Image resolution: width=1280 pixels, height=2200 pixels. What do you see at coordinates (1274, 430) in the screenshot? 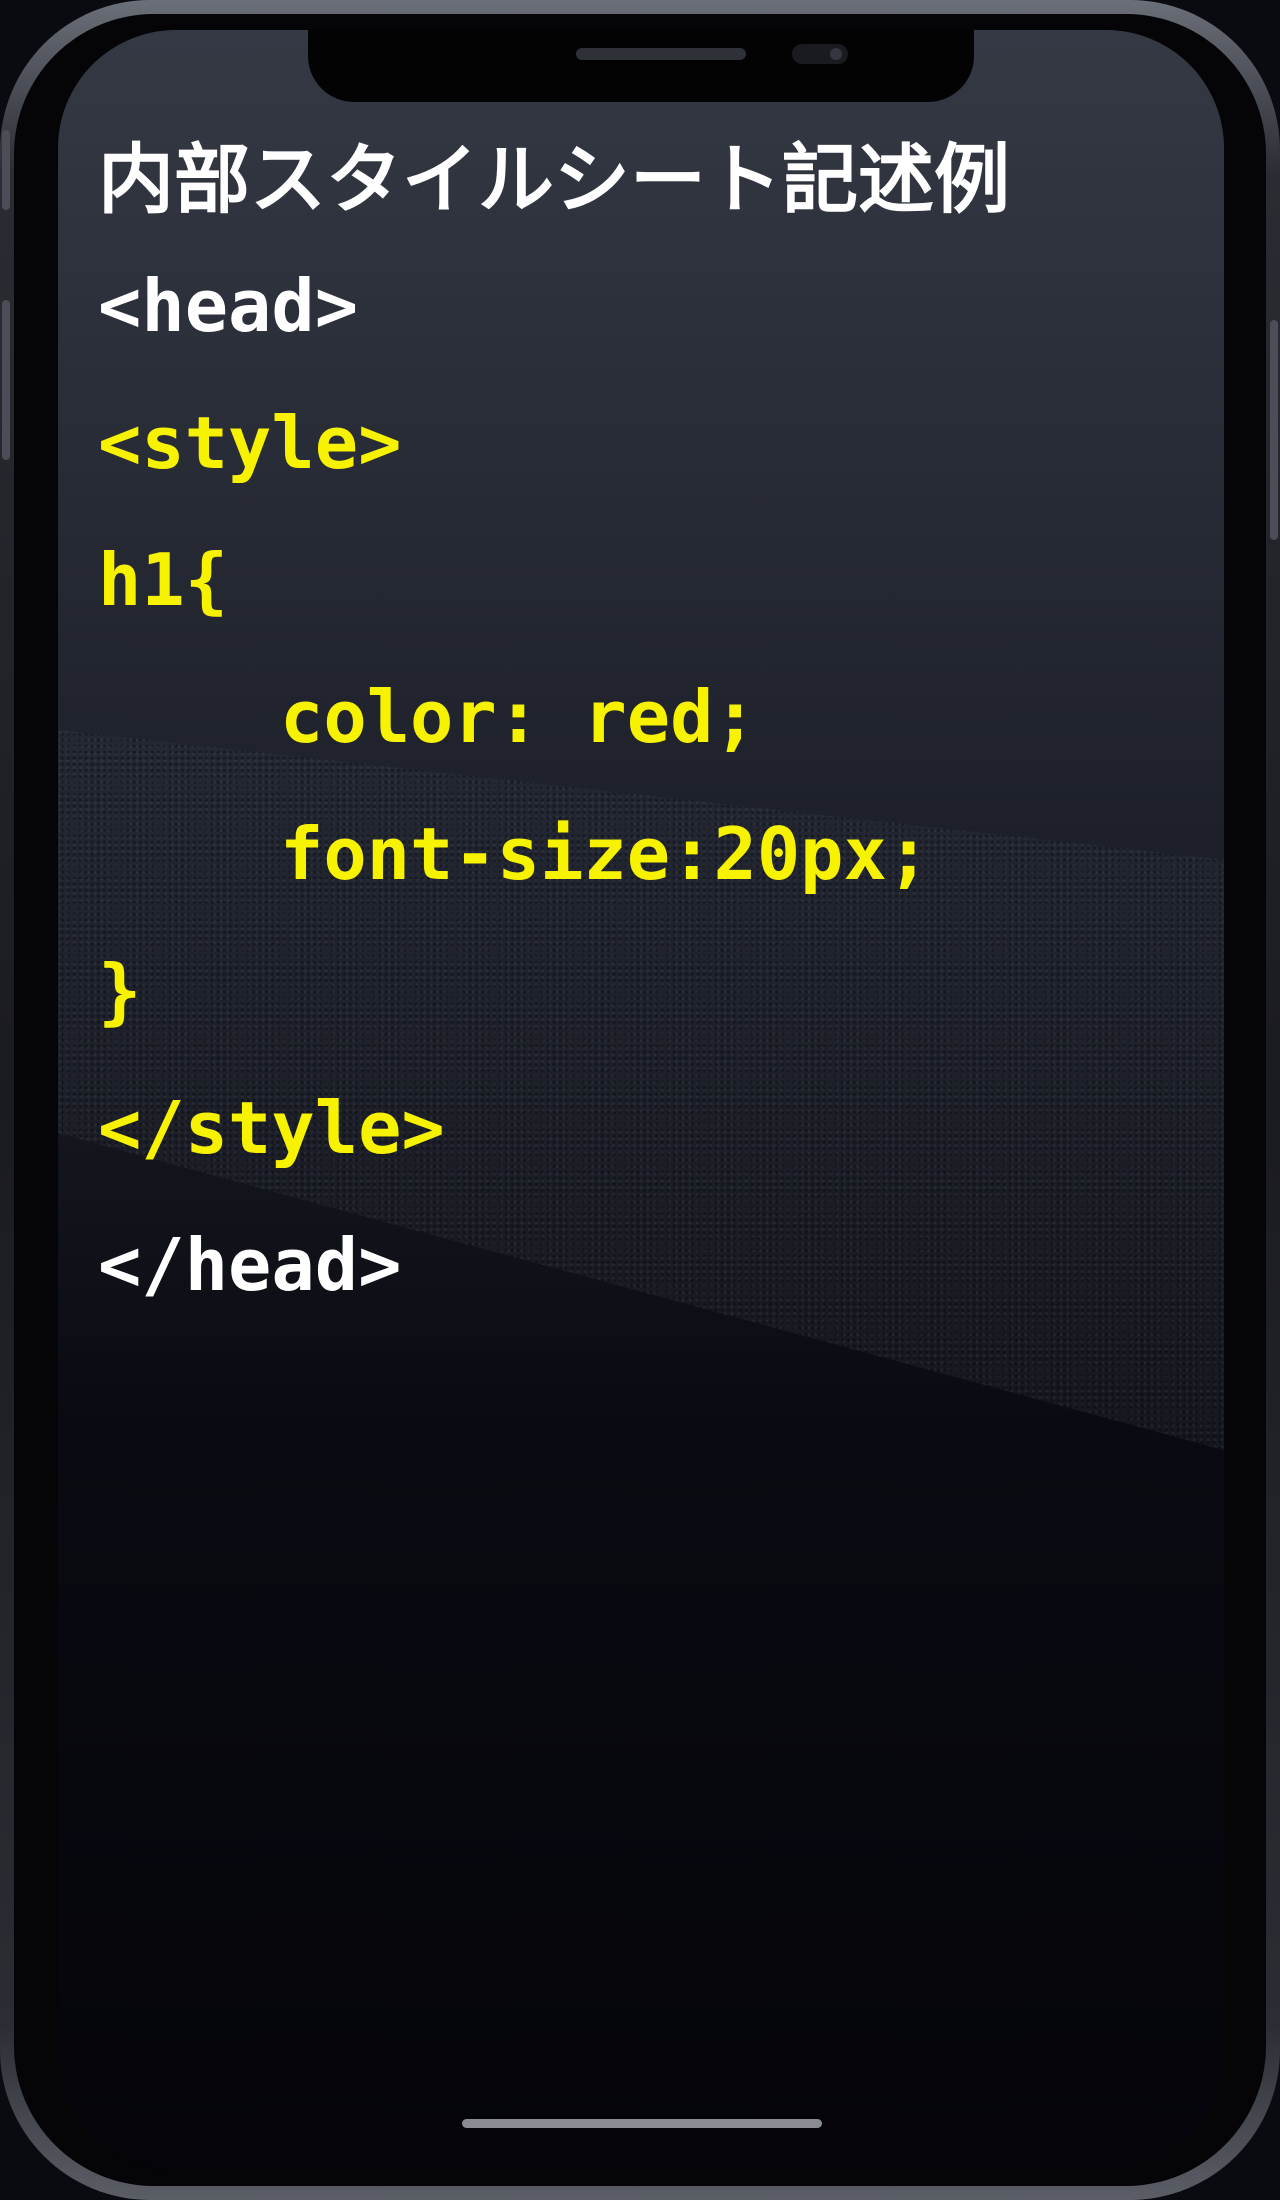
I see `side-button-right` at bounding box center [1274, 430].